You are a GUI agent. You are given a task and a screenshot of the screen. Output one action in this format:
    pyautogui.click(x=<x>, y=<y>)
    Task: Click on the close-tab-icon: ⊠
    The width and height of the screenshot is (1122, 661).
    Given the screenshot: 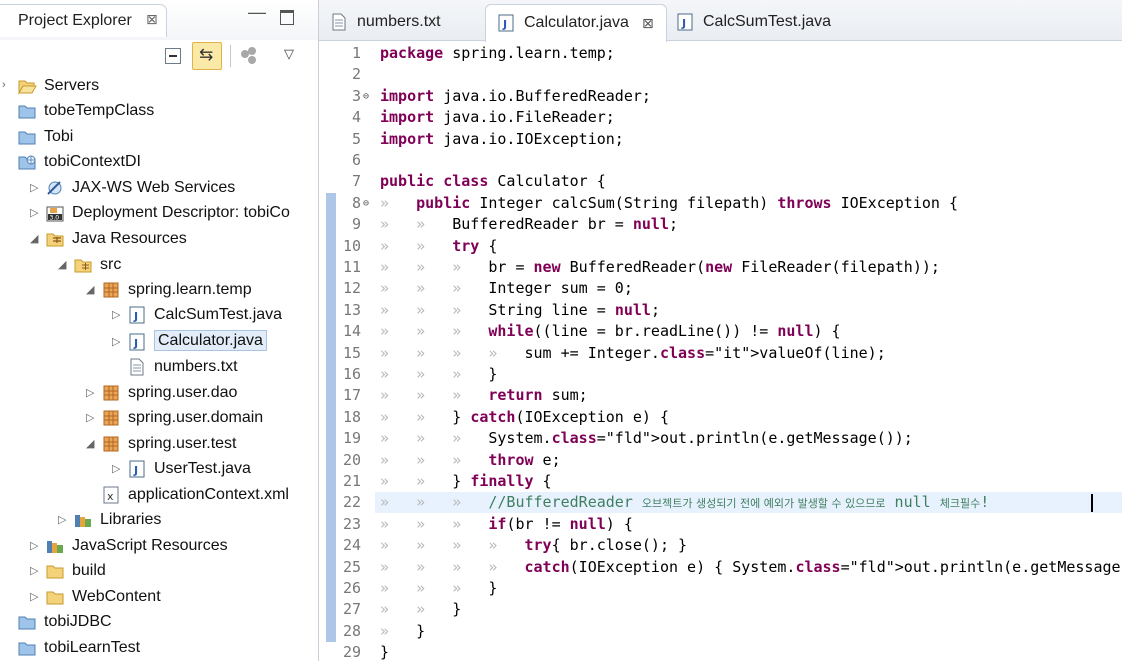 What is the action you would take?
    pyautogui.click(x=648, y=23)
    